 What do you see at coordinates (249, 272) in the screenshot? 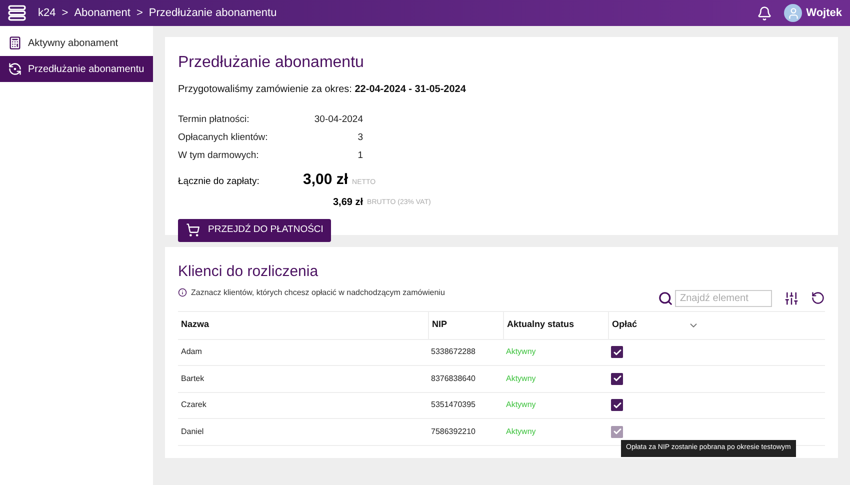
I see `card-title: Klienci do rozliczenia` at bounding box center [249, 272].